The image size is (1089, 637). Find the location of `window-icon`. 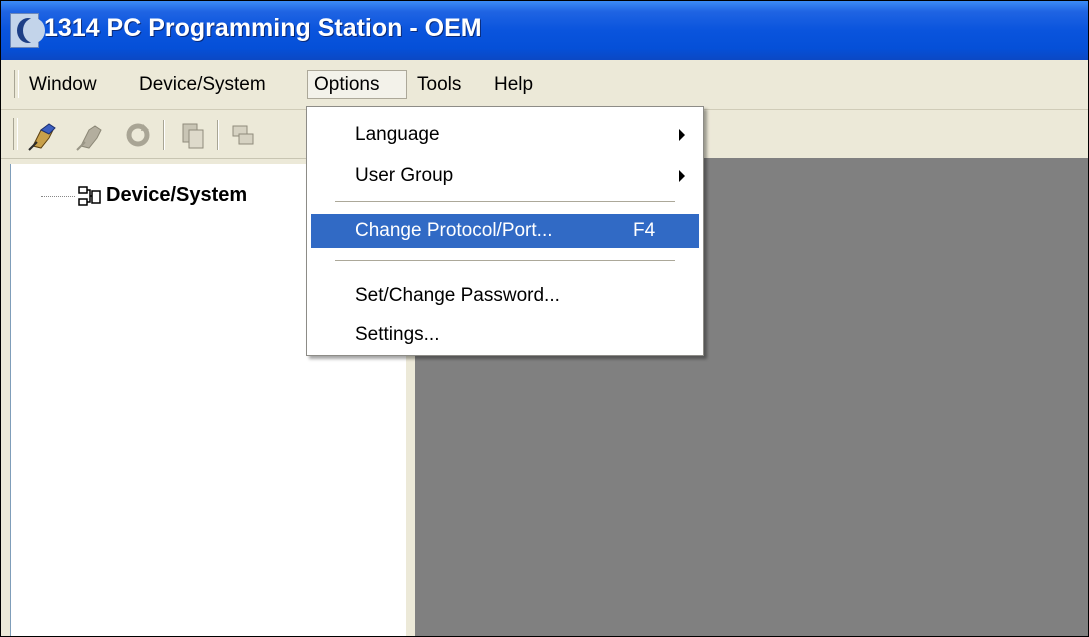

window-icon is located at coordinates (244, 135).